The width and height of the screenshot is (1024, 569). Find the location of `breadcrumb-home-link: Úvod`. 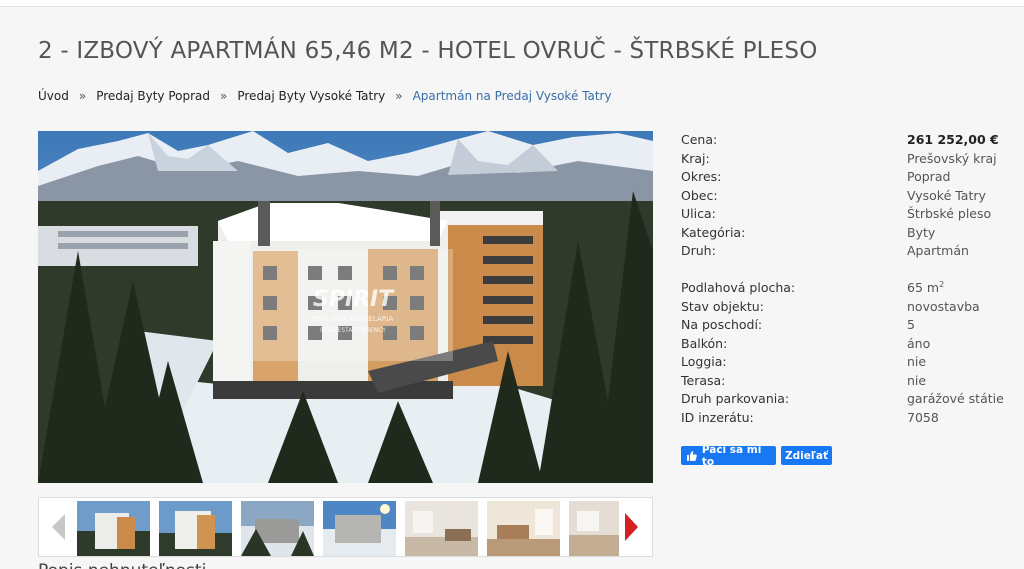

breadcrumb-home-link: Úvod is located at coordinates (53, 96).